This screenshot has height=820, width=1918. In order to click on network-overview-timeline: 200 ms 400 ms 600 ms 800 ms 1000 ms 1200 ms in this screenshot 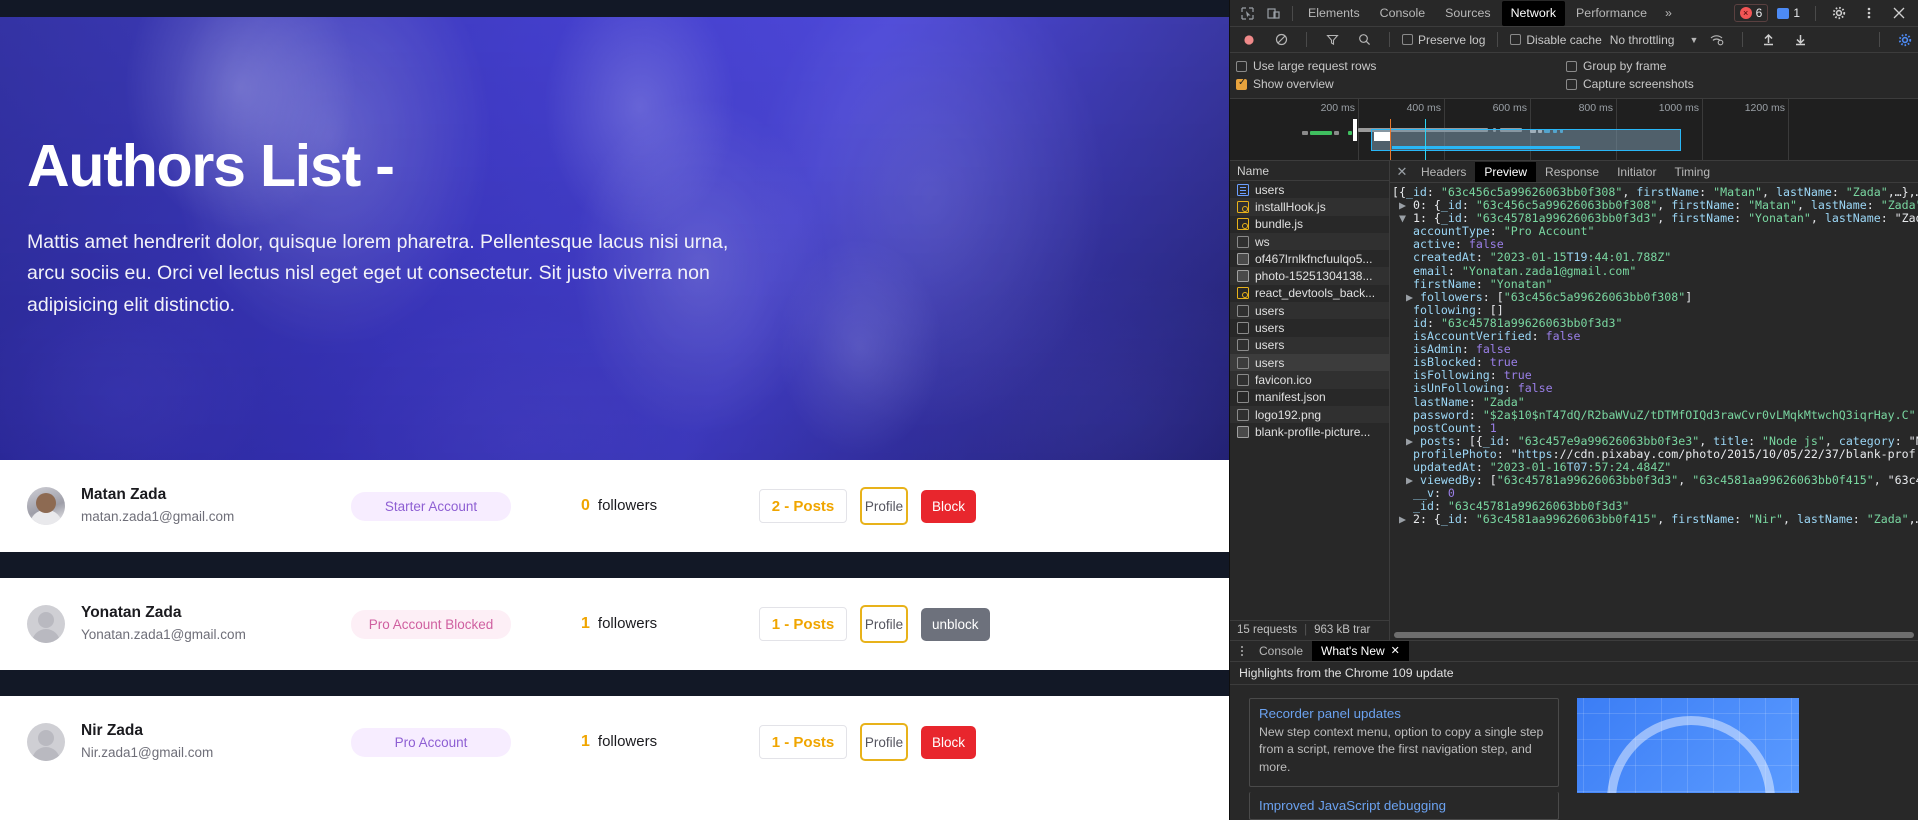, I will do `click(1574, 130)`.